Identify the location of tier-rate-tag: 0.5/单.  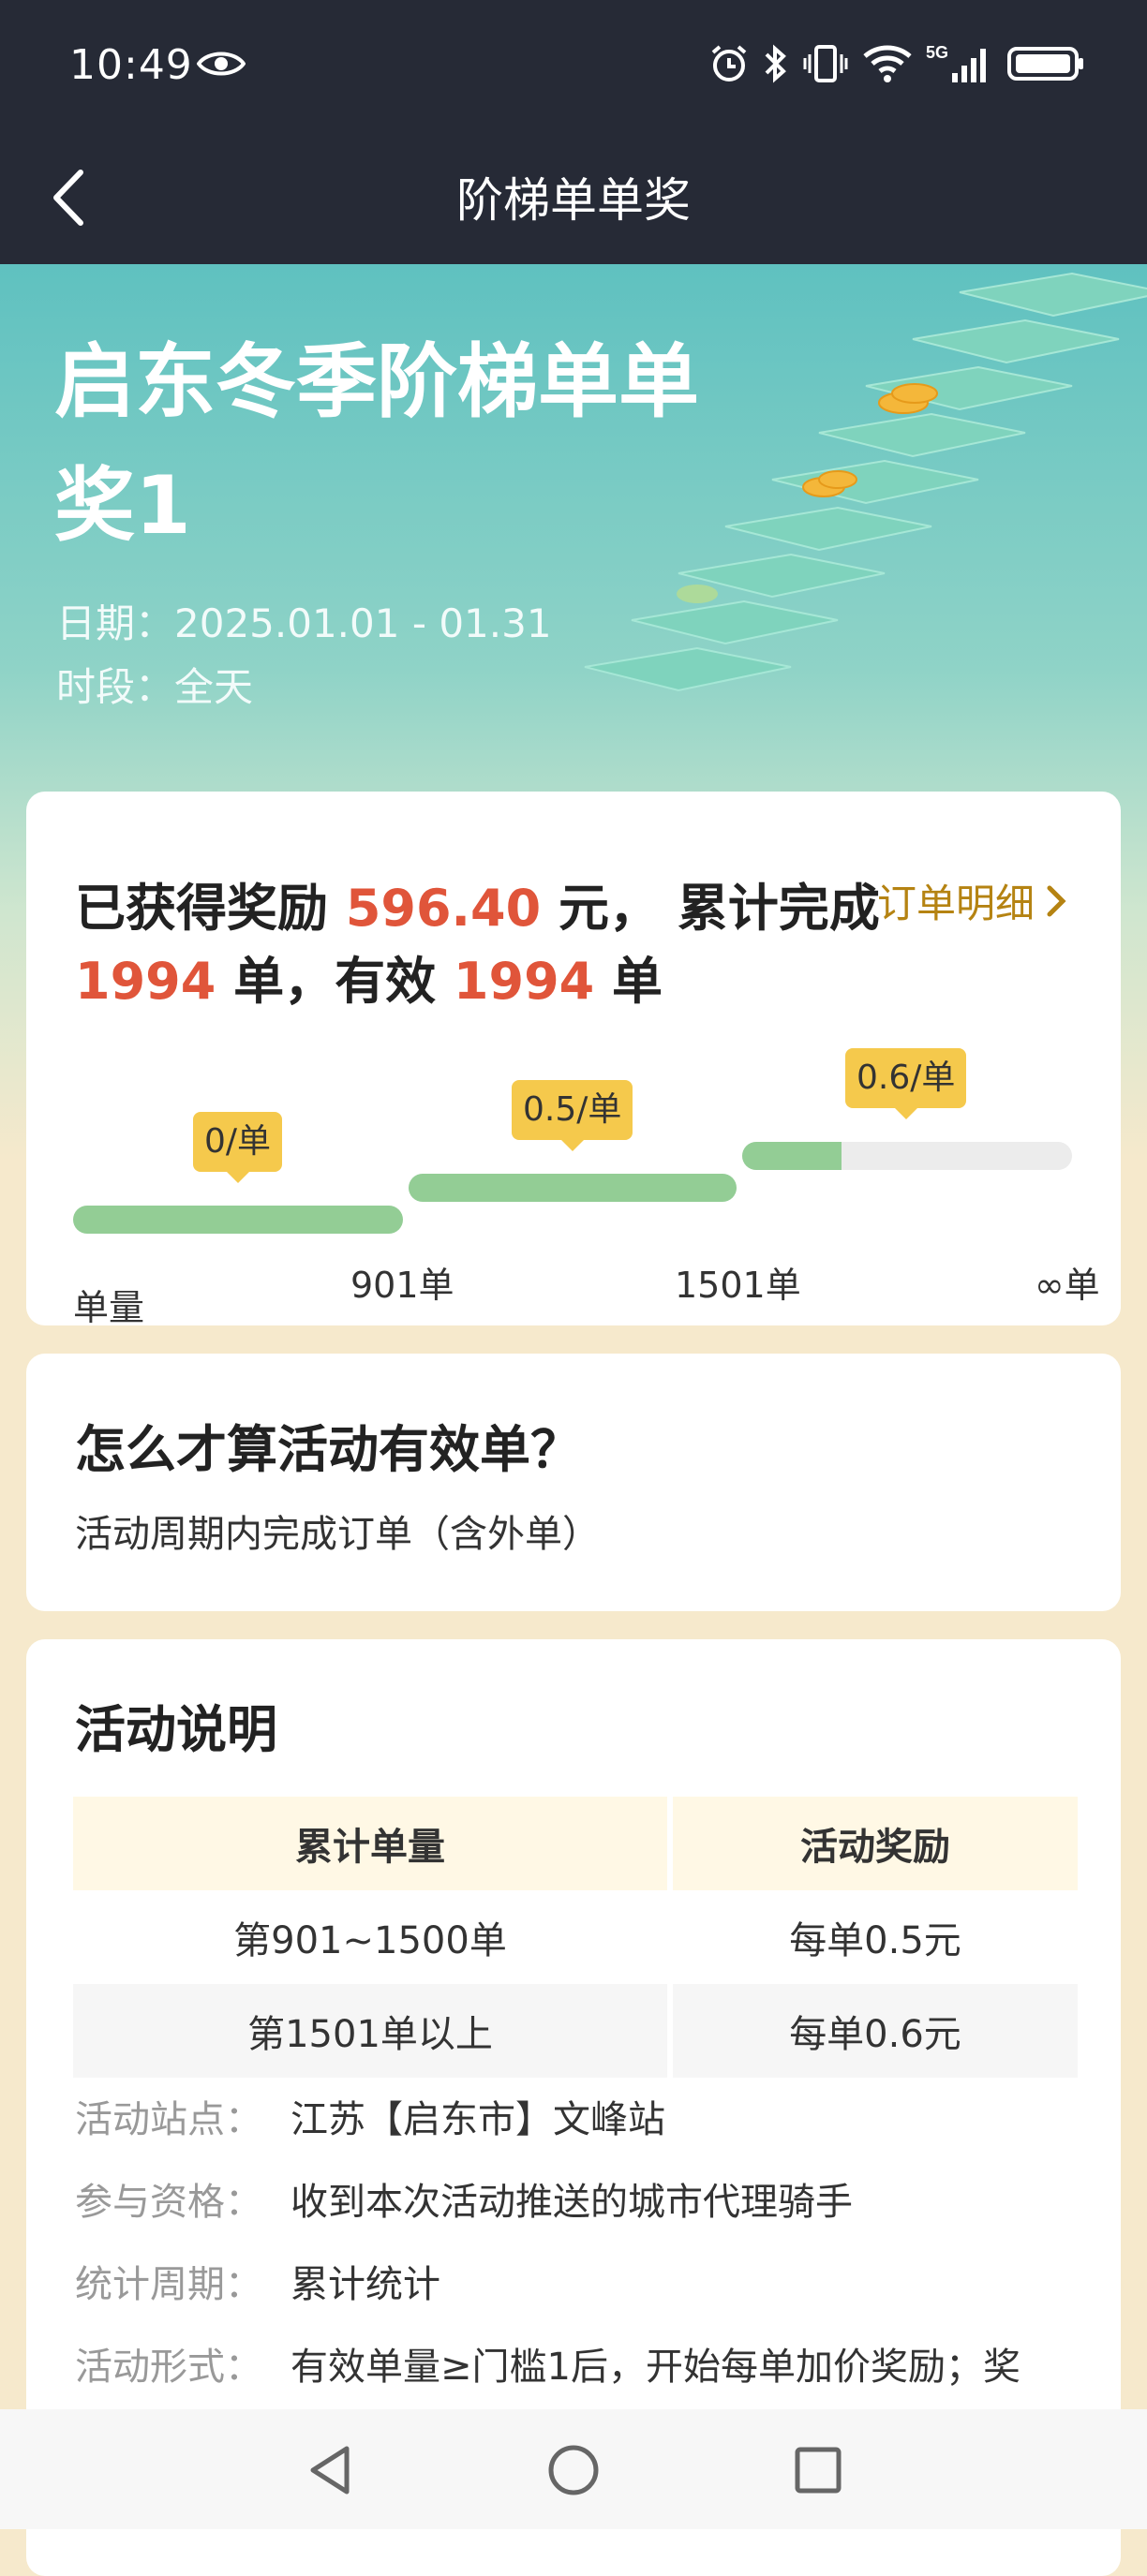
(572, 1115).